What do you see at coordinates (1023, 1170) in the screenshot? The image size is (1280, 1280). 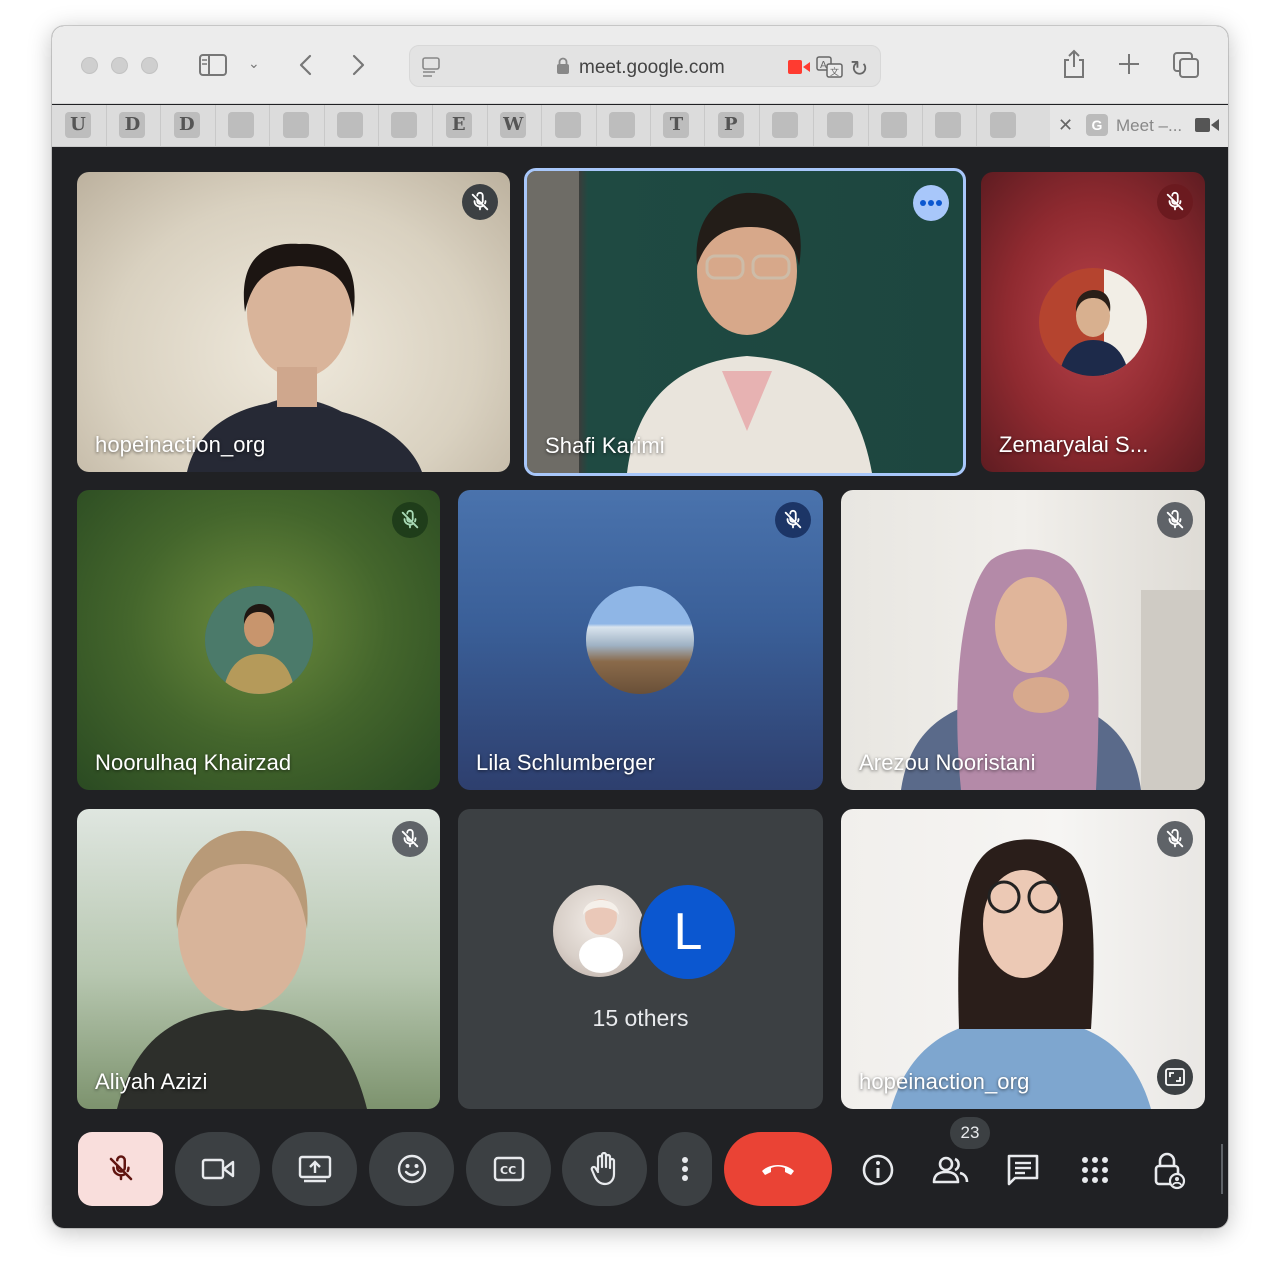 I see `chat-icon` at bounding box center [1023, 1170].